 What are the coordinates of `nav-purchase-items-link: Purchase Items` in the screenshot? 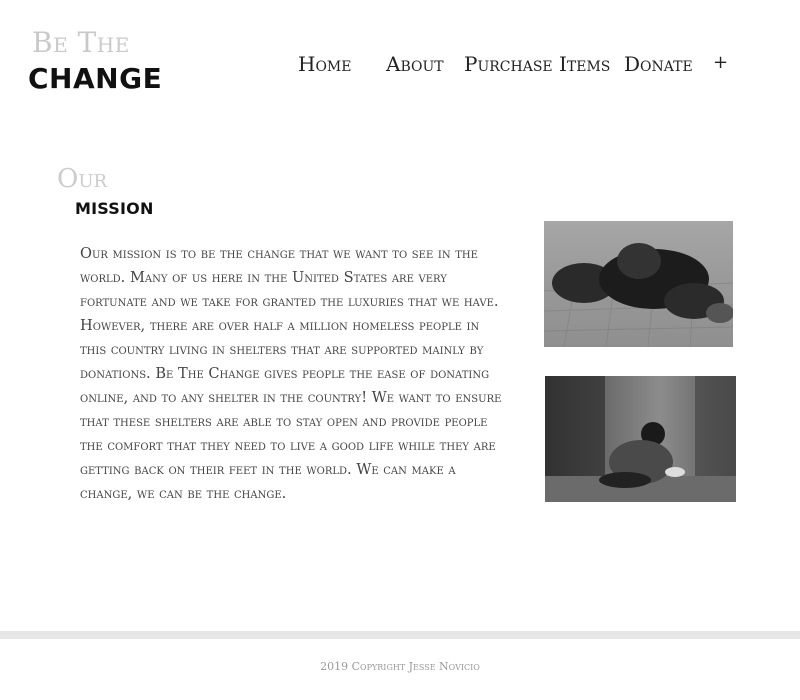 It's located at (537, 64).